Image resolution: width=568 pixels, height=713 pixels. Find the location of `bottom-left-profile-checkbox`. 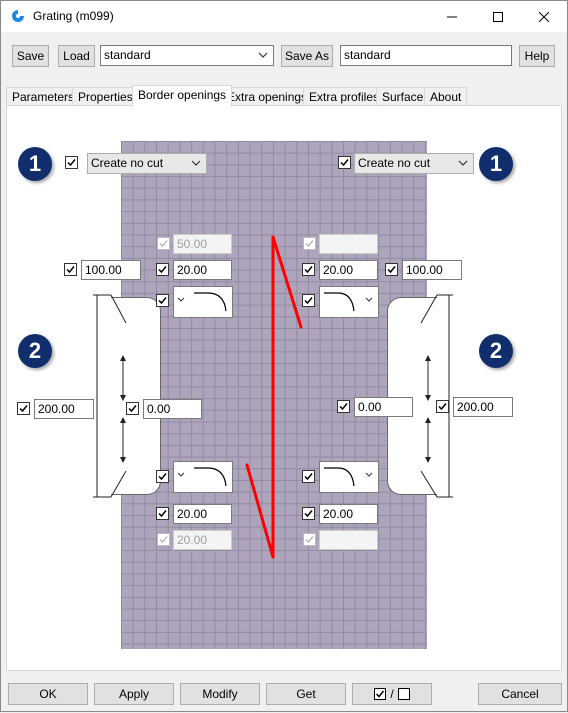

bottom-left-profile-checkbox is located at coordinates (162, 476).